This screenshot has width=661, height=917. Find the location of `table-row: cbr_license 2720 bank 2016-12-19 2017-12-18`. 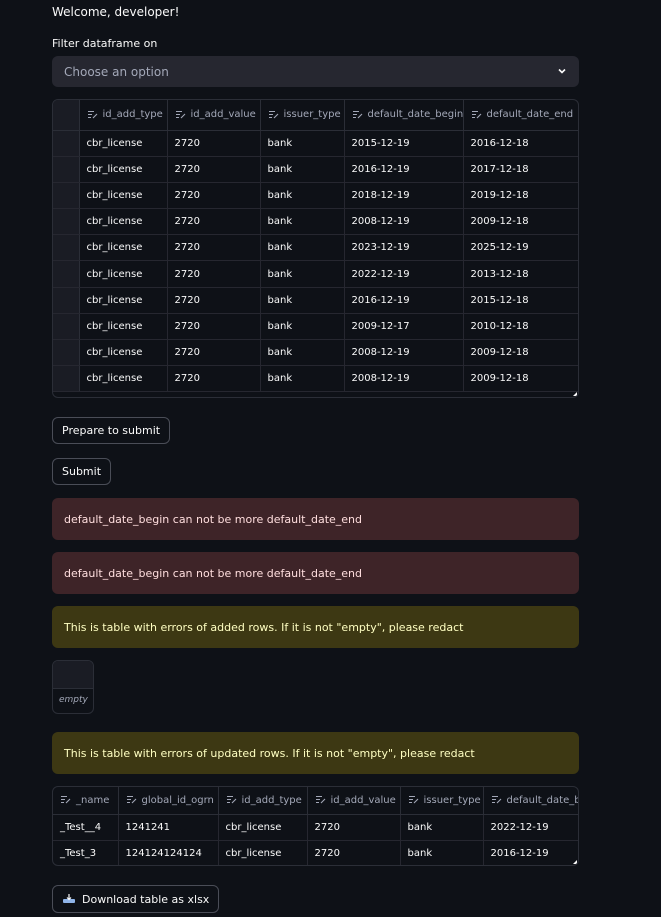

table-row: cbr_license 2720 bank 2016-12-19 2017-12-18 is located at coordinates (315, 169).